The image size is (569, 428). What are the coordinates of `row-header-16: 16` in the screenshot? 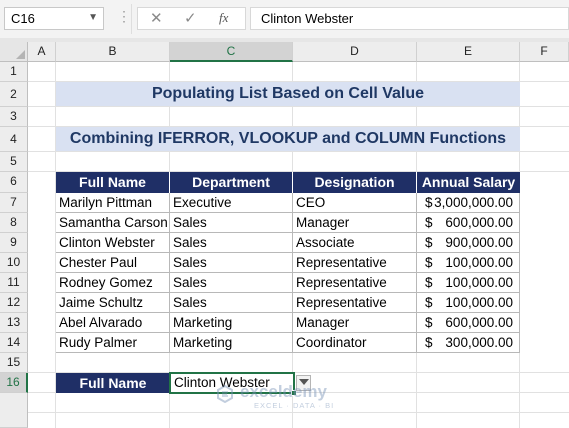 It's located at (14, 383).